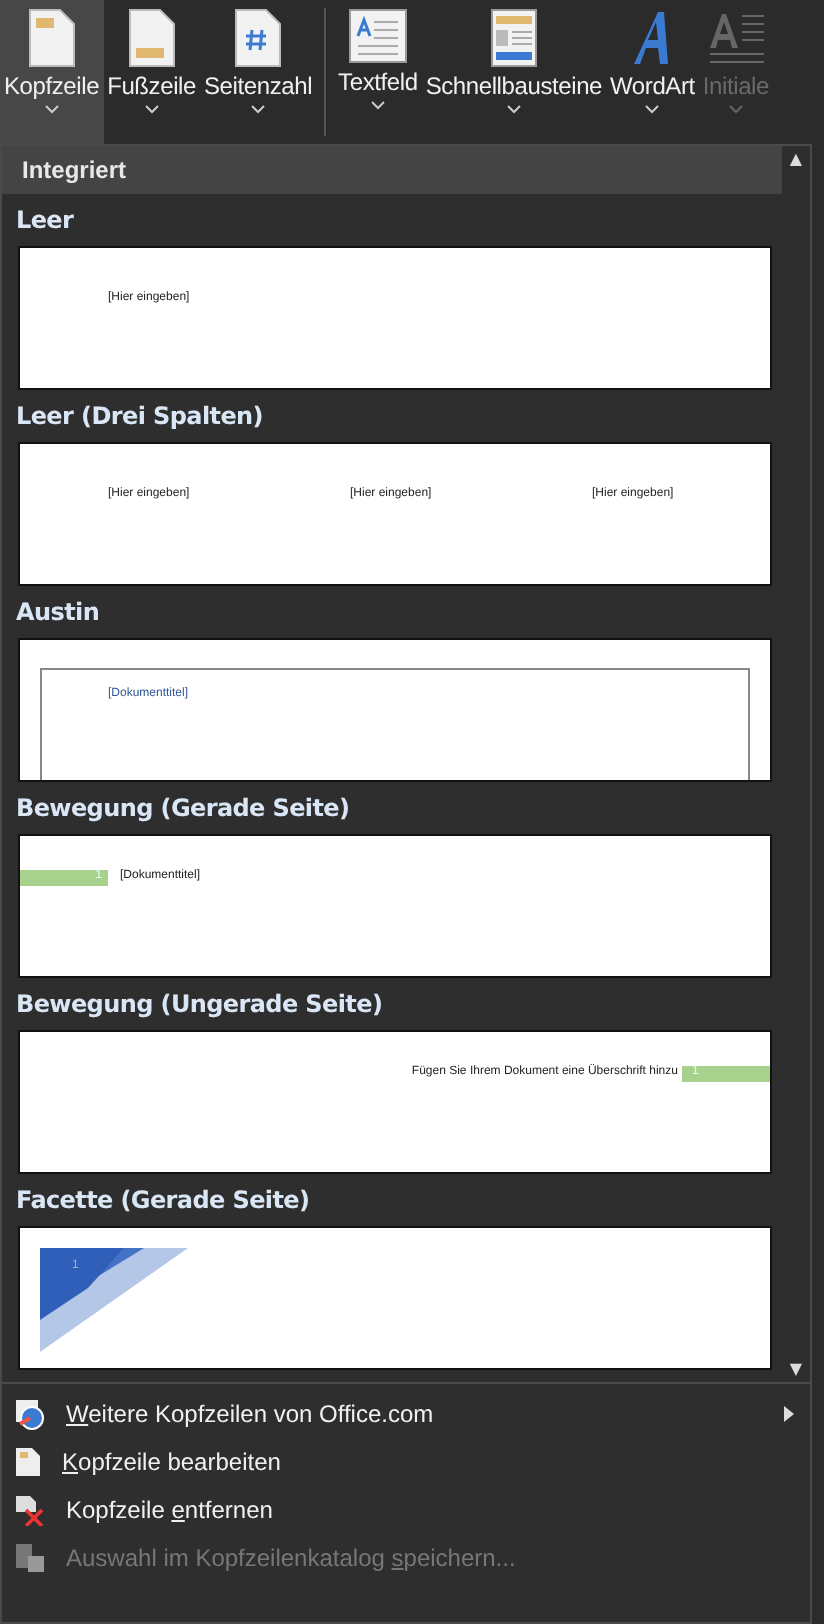 This screenshot has width=824, height=1624. What do you see at coordinates (52, 72) in the screenshot?
I see `ribbon-button: Kopfzeile` at bounding box center [52, 72].